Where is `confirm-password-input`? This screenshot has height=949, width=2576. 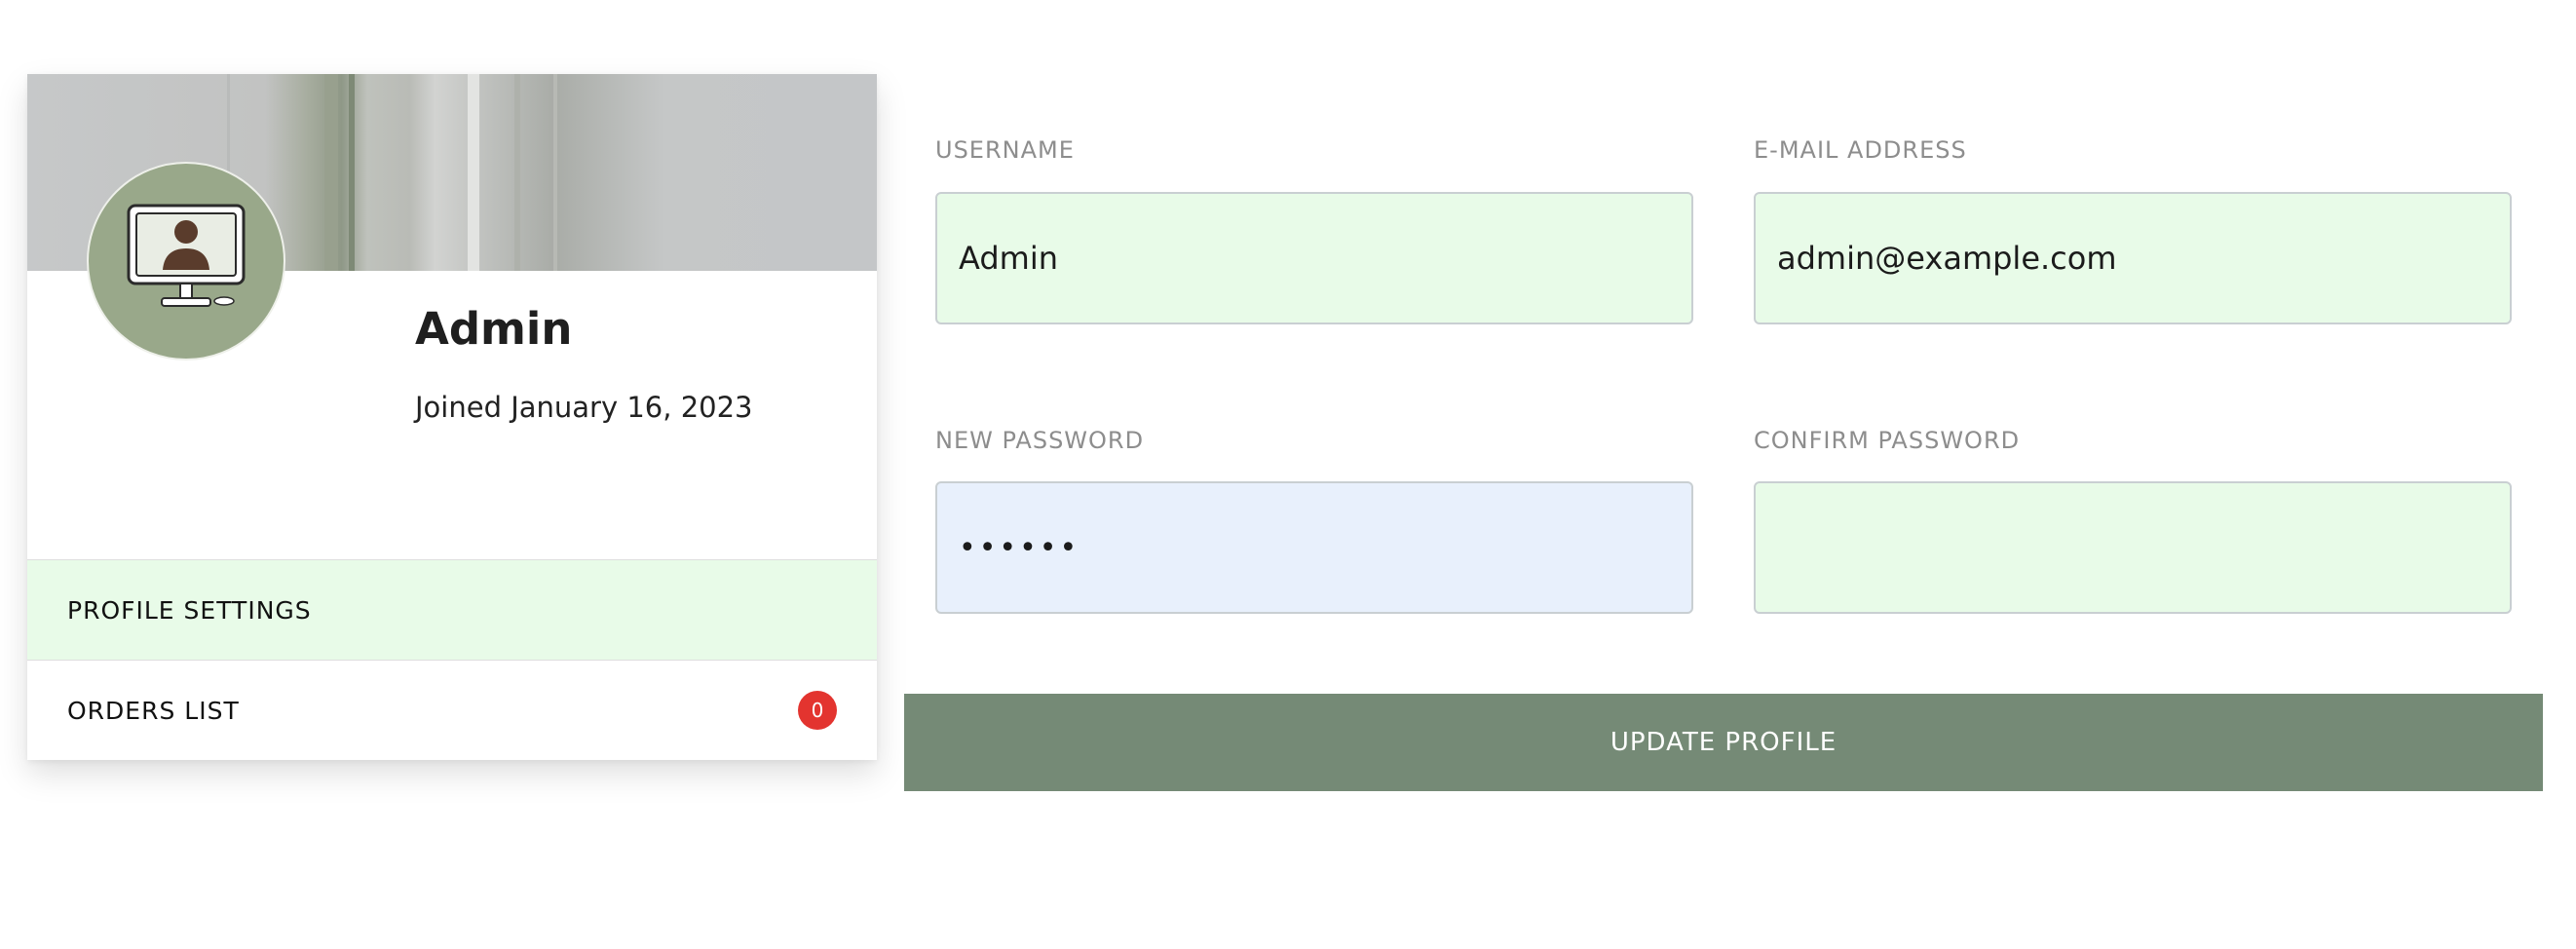 confirm-password-input is located at coordinates (2133, 547).